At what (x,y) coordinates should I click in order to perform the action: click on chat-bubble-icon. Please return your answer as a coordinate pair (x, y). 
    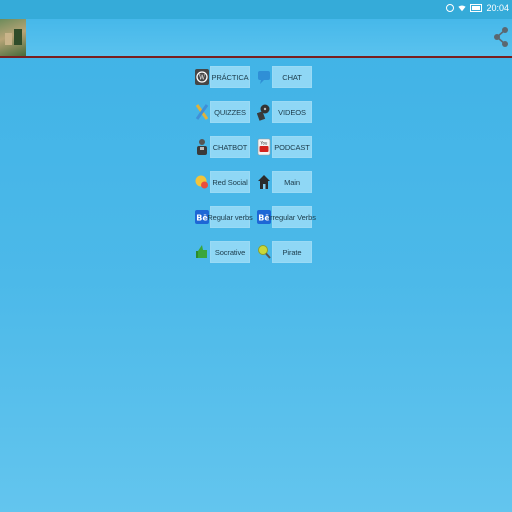
    Looking at the image, I should click on (264, 77).